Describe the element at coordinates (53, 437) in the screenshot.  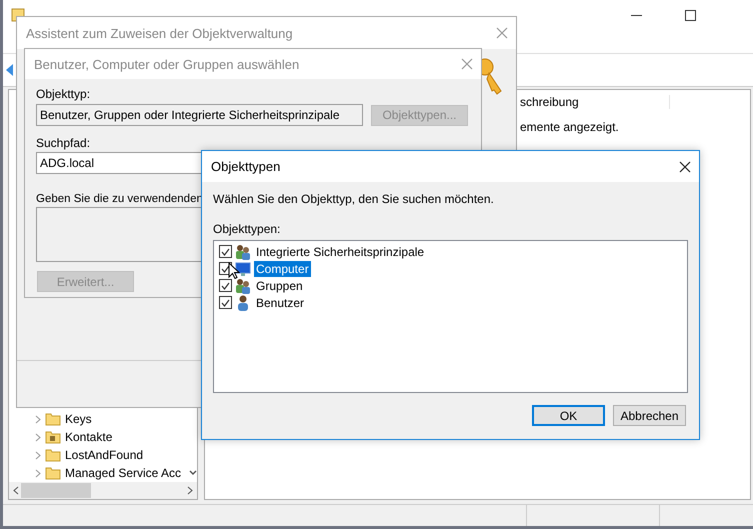
I see `contacts-folder-icon` at that location.